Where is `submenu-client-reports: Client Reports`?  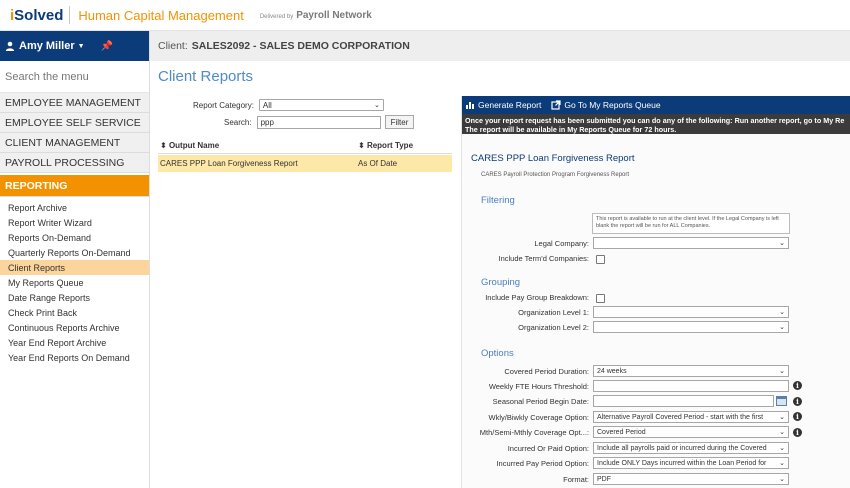 submenu-client-reports: Client Reports is located at coordinates (74, 267).